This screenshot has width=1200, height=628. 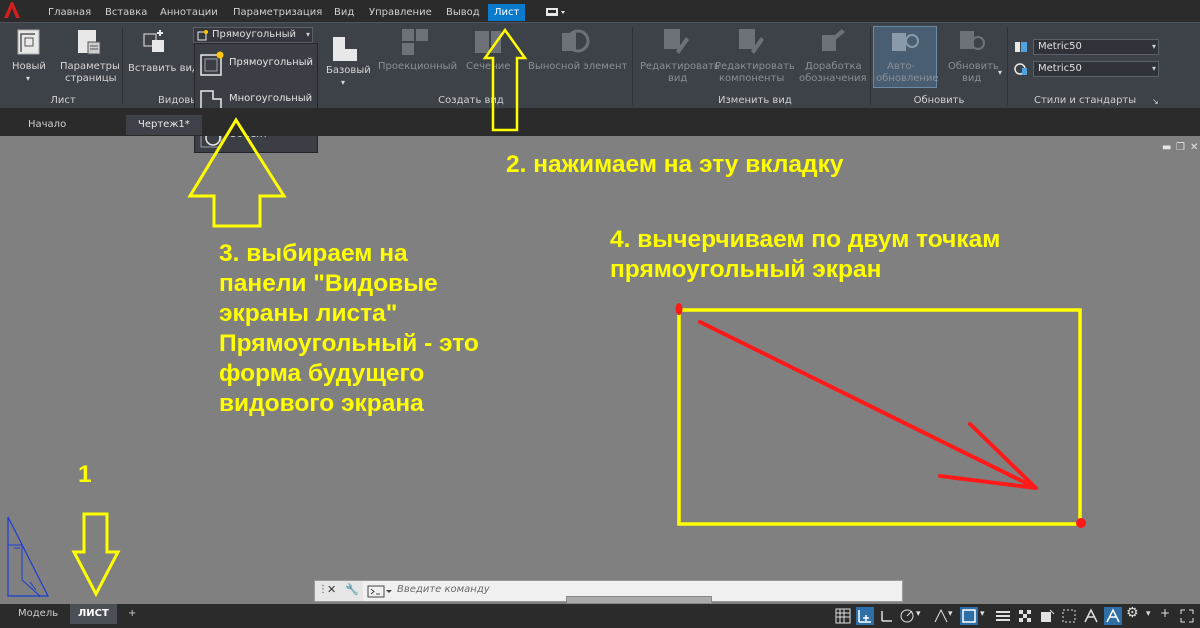 I want to click on tab-layout: Лист, so click(x=507, y=12).